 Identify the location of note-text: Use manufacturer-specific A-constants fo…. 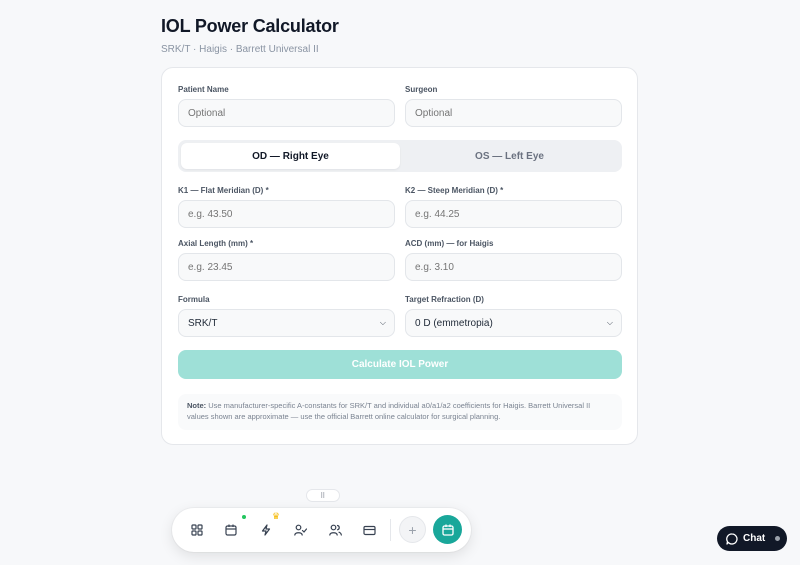
(389, 411).